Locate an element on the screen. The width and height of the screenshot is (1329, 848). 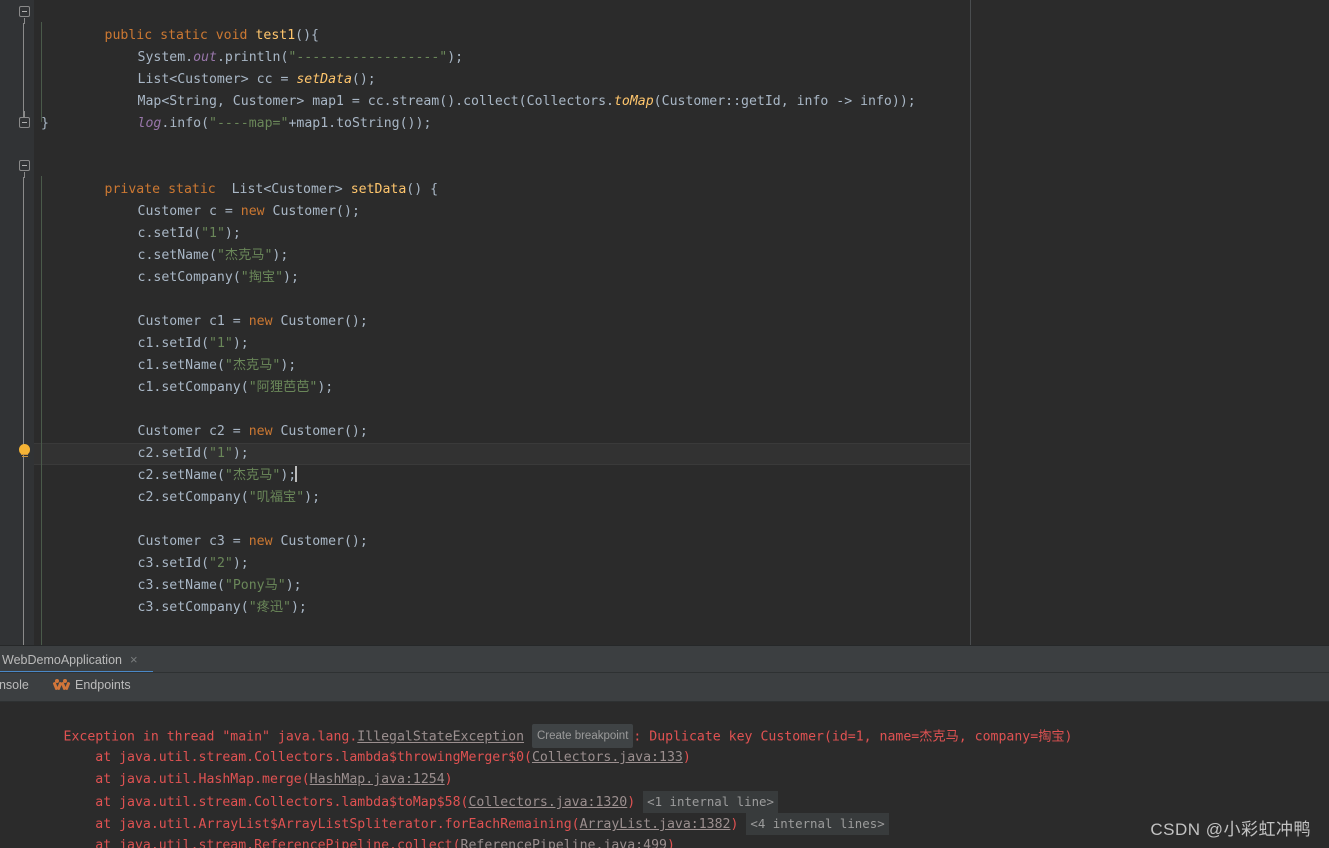
stack-link: Collectors.java:133 is located at coordinates (607, 757).